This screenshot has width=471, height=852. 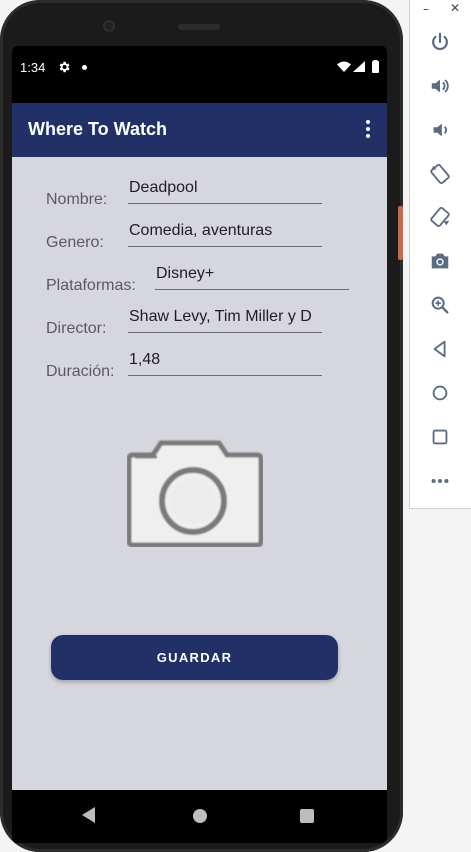 I want to click on director-label: Director:, so click(x=76, y=328).